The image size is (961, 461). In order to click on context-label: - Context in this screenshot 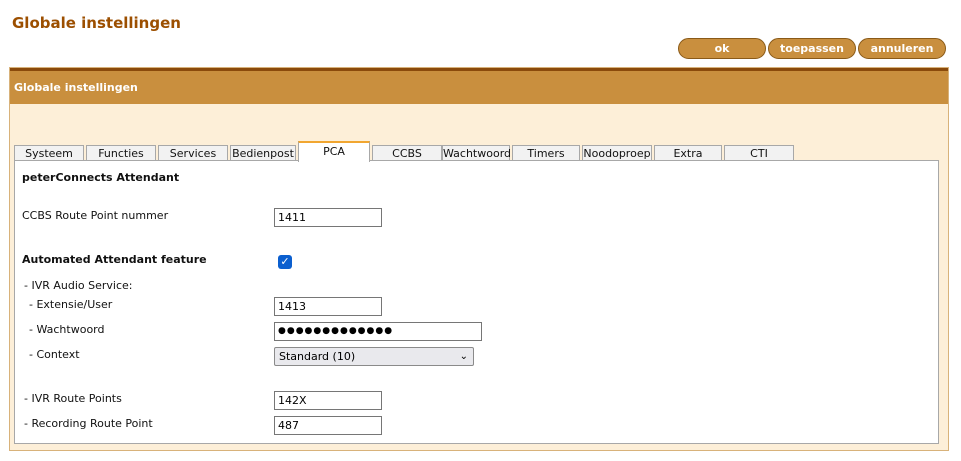, I will do `click(54, 354)`.